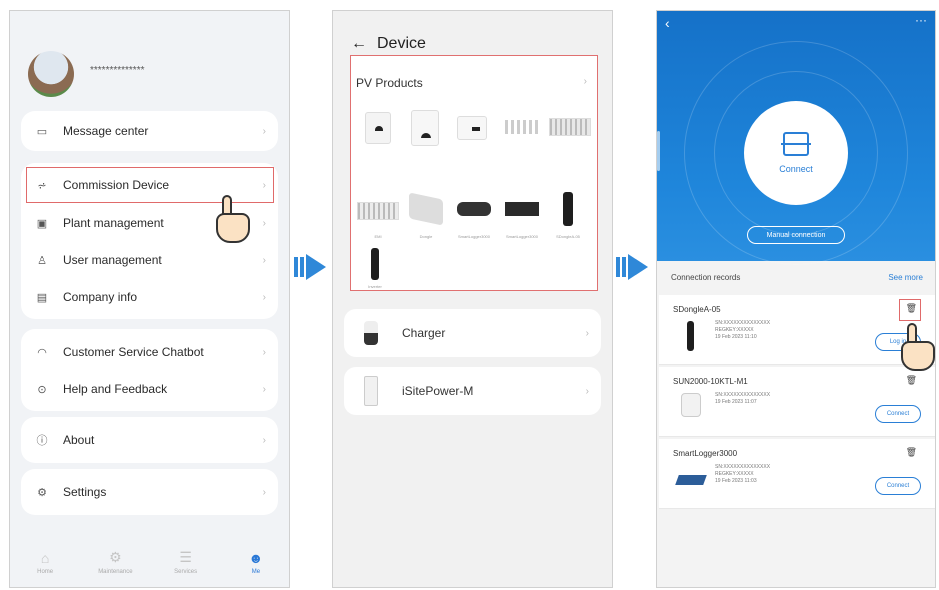  What do you see at coordinates (667, 23) in the screenshot?
I see `back-arrow-icon: ‹` at bounding box center [667, 23].